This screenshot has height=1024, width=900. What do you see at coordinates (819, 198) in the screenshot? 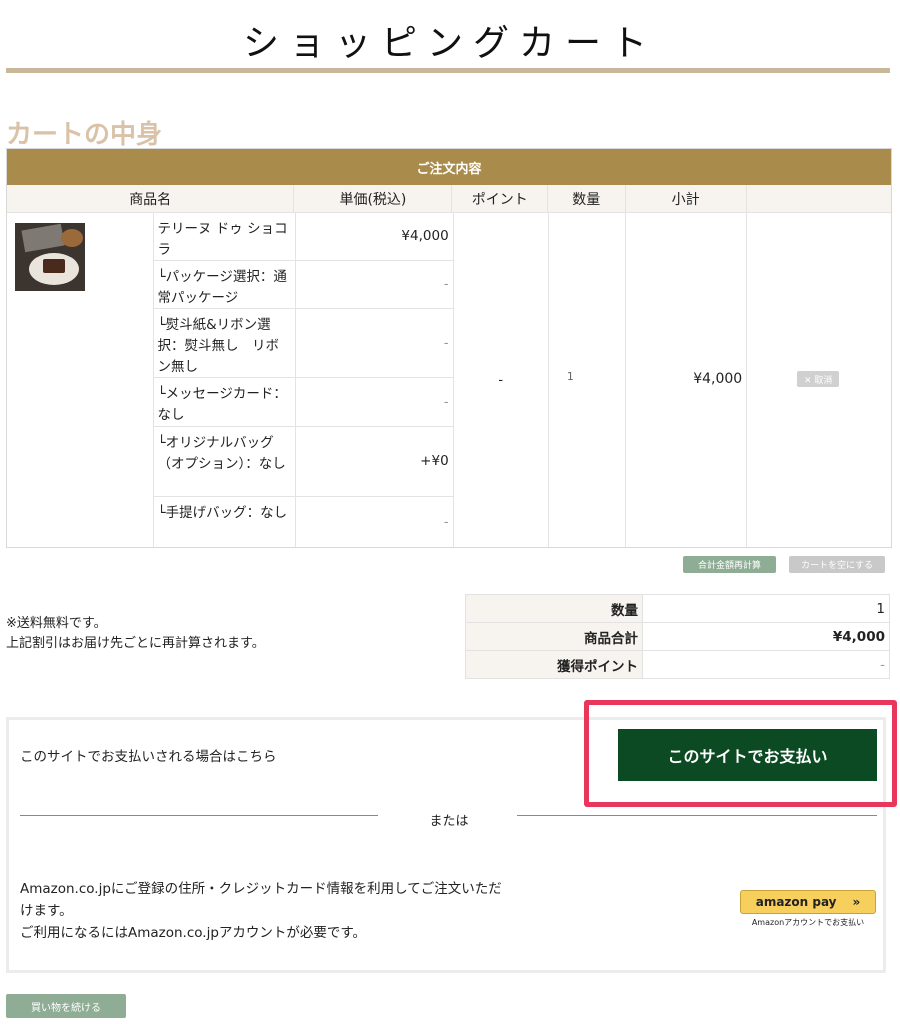
I see `col-actions` at bounding box center [819, 198].